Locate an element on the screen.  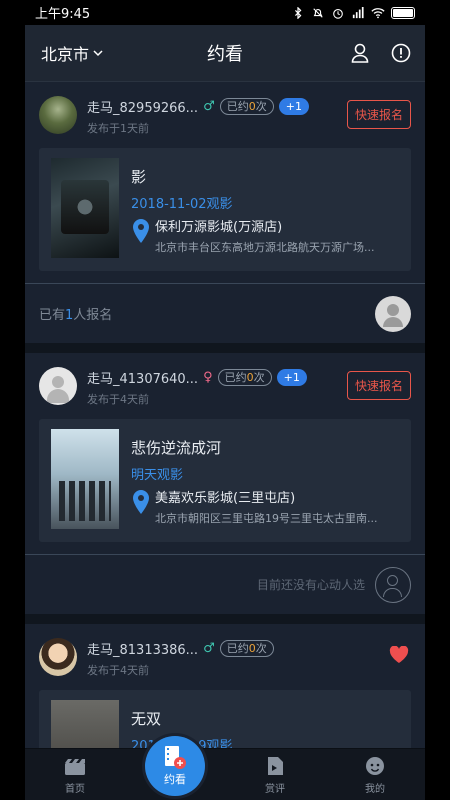
cinema-name: 保利万源影城(万源店) is located at coordinates (219, 227).